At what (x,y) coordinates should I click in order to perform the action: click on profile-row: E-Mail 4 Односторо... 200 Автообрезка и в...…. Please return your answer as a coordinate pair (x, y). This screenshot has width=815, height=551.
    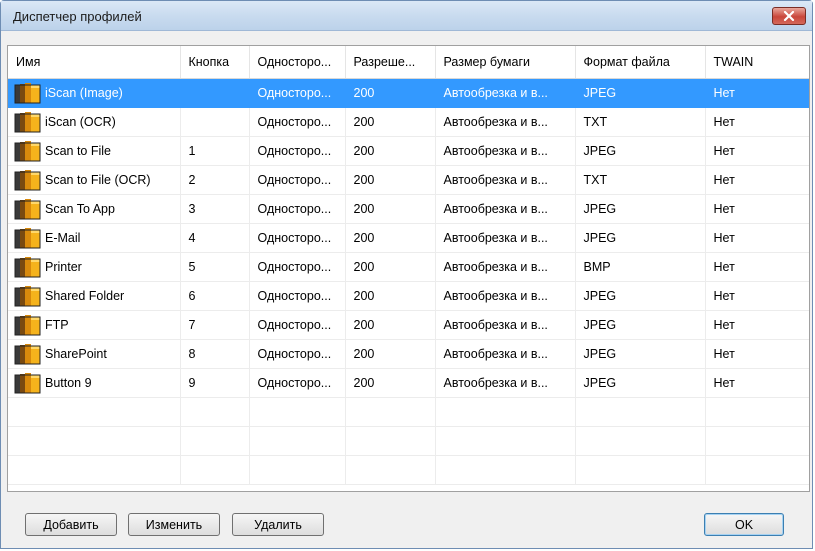
    Looking at the image, I should click on (408, 238).